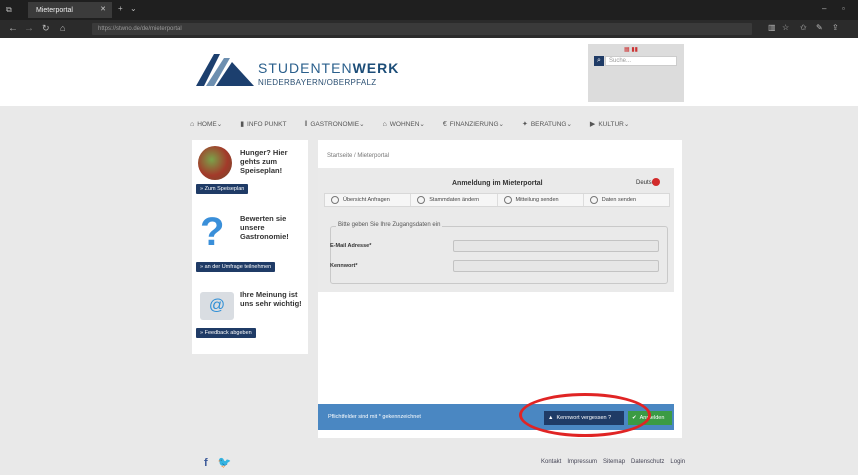 The height and width of the screenshot is (475, 858). What do you see at coordinates (264, 161) in the screenshot?
I see `promo-speiseplan-title: Hunger? Hier gehts zum Speiseplan!` at bounding box center [264, 161].